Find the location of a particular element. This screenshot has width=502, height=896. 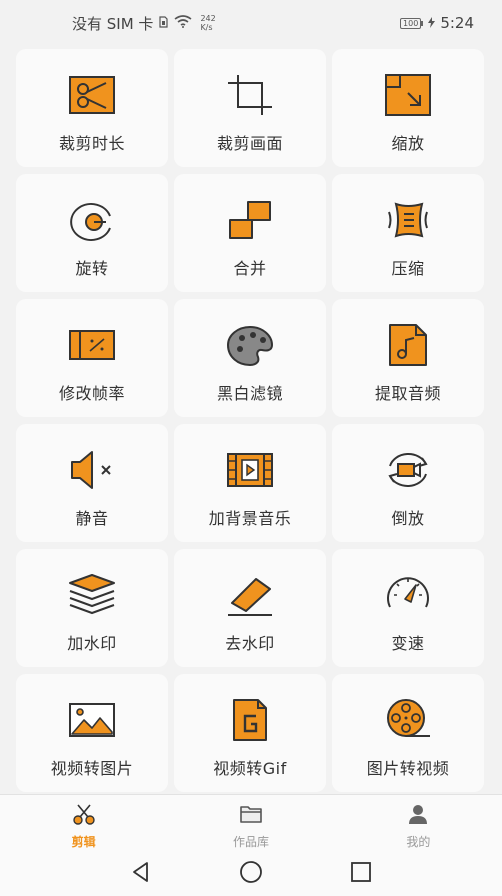

bottom-nav: 剪辑 作品库 我的 is located at coordinates (251, 823).